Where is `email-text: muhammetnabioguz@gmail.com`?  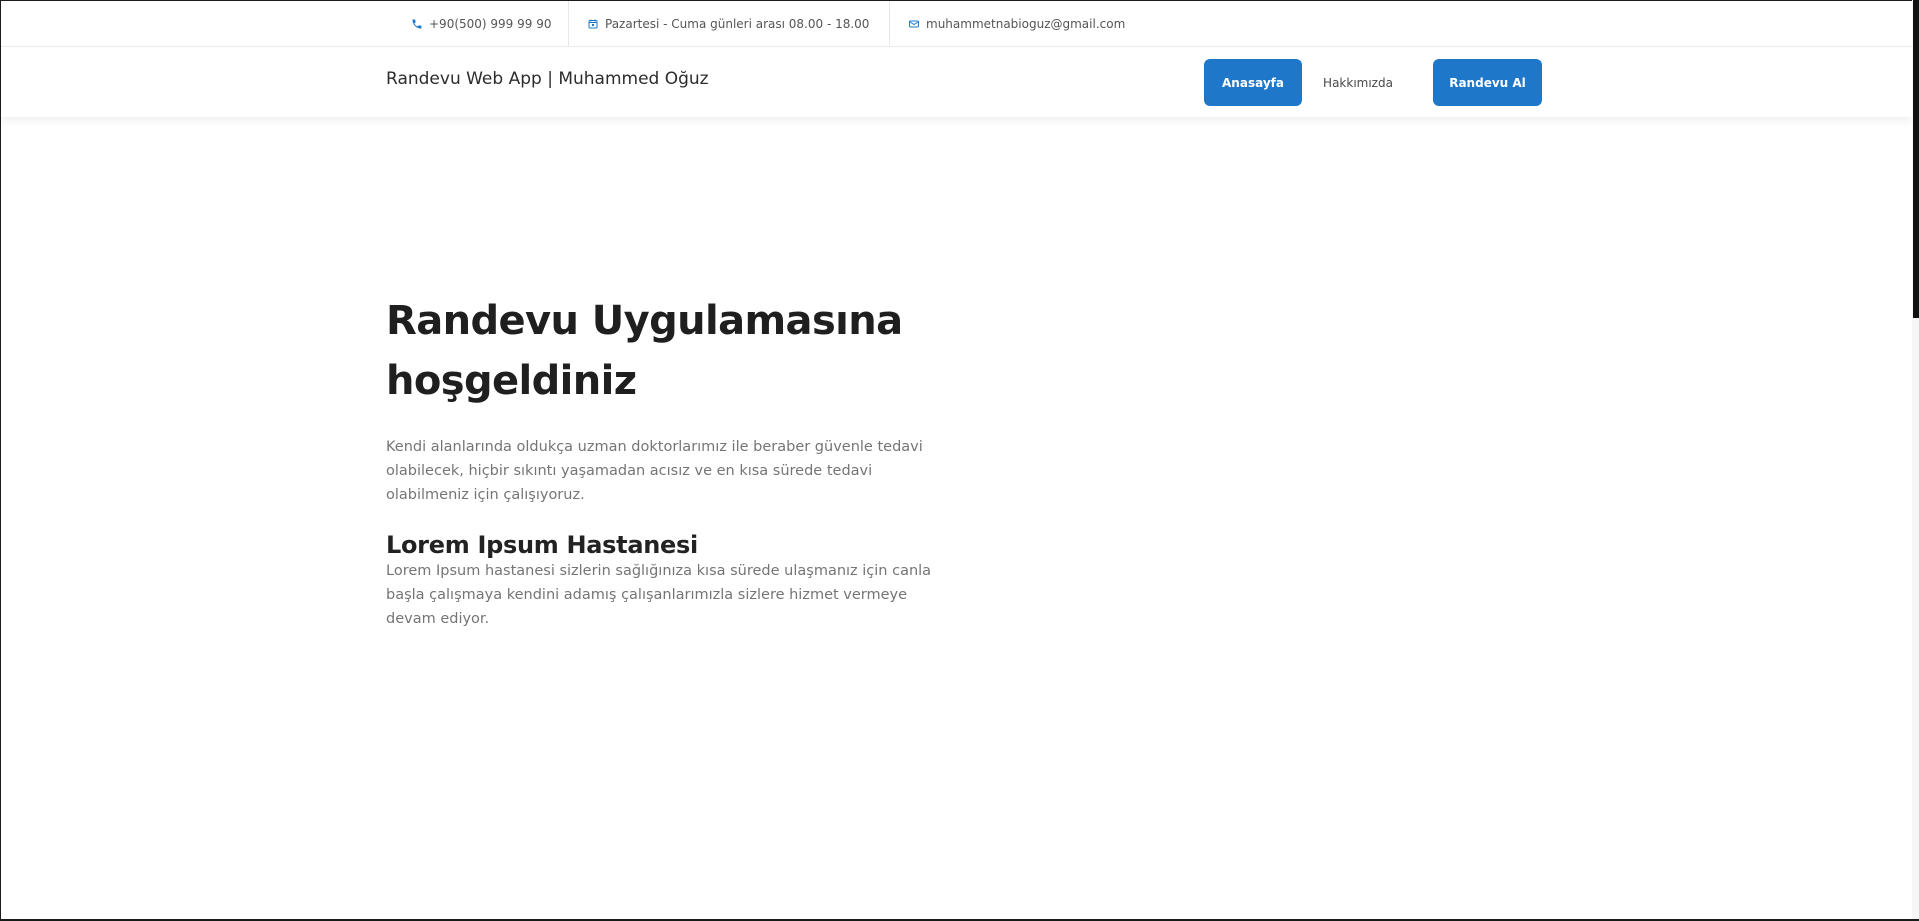
email-text: muhammetnabioguz@gmail.com is located at coordinates (1026, 23).